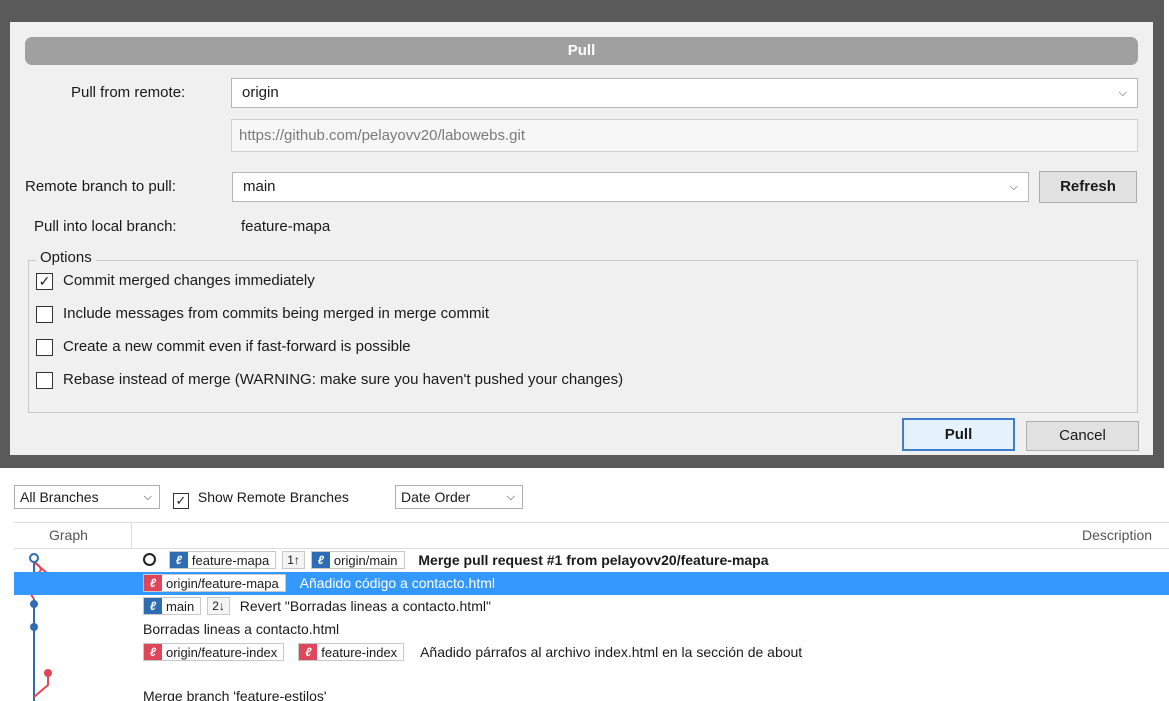  What do you see at coordinates (218, 606) in the screenshot?
I see `behind-count-badge: 2↓` at bounding box center [218, 606].